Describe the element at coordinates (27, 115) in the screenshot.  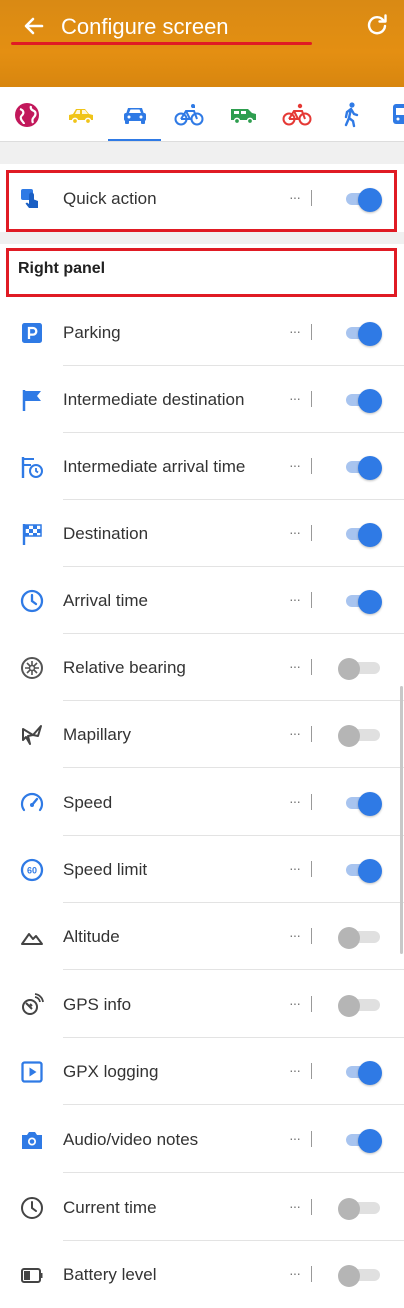
I see `profile-browse-map` at that location.